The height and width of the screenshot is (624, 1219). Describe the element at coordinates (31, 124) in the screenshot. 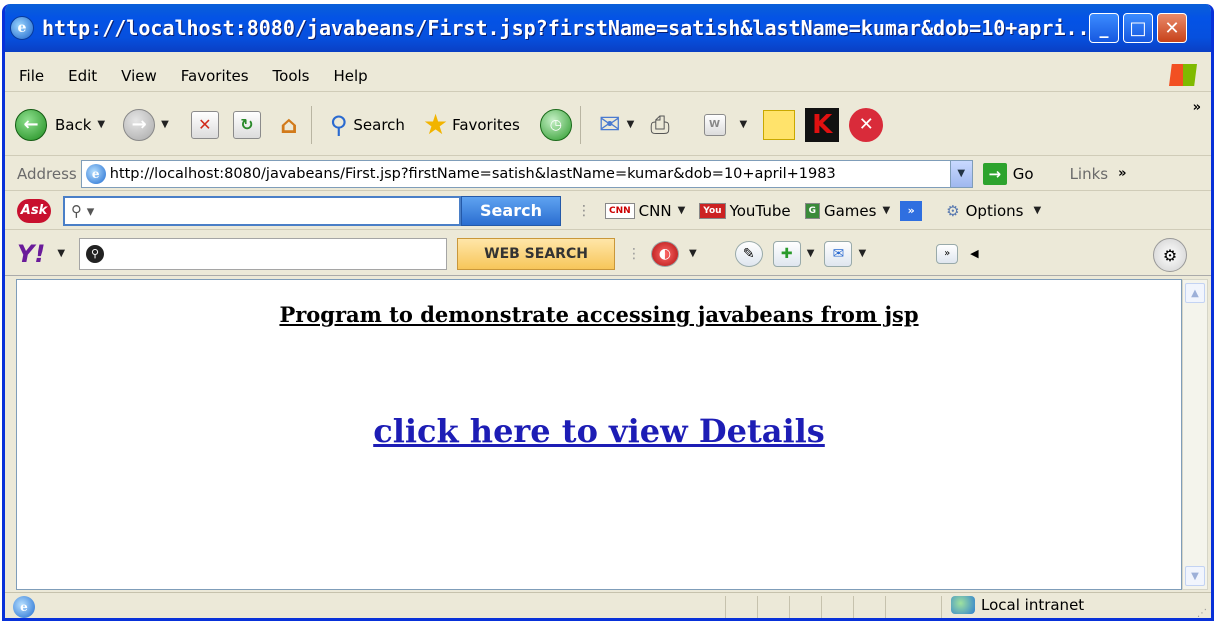

I see `back-arrow-icon: ←` at that location.